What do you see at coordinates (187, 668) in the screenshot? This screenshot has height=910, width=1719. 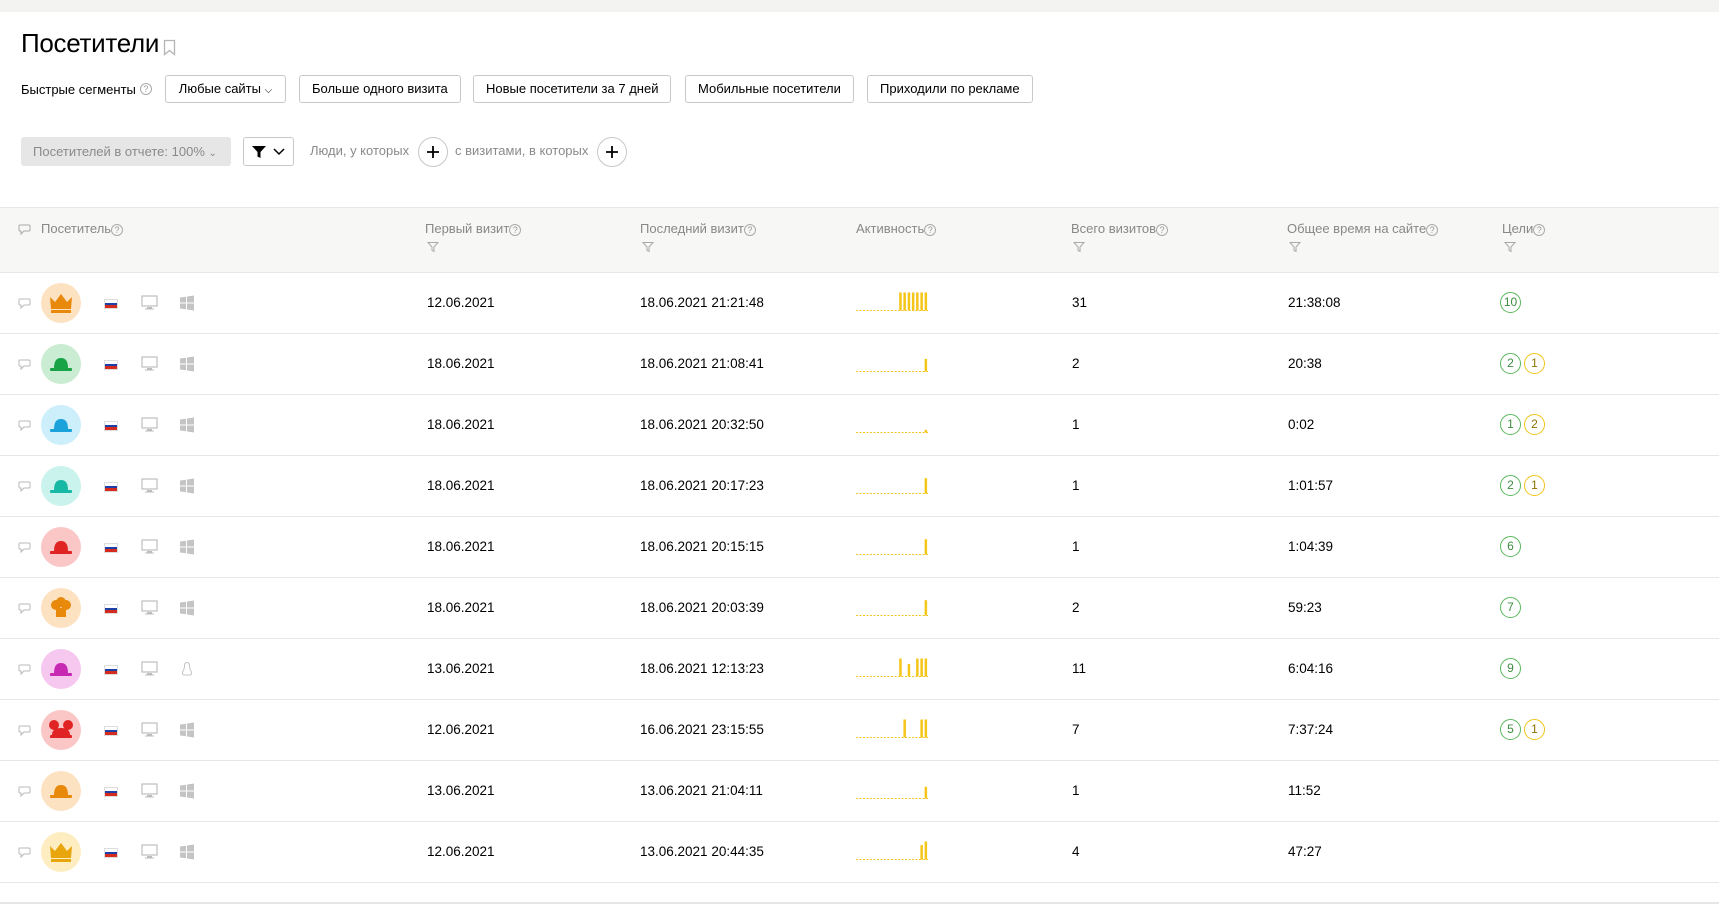 I see `linux-icon` at bounding box center [187, 668].